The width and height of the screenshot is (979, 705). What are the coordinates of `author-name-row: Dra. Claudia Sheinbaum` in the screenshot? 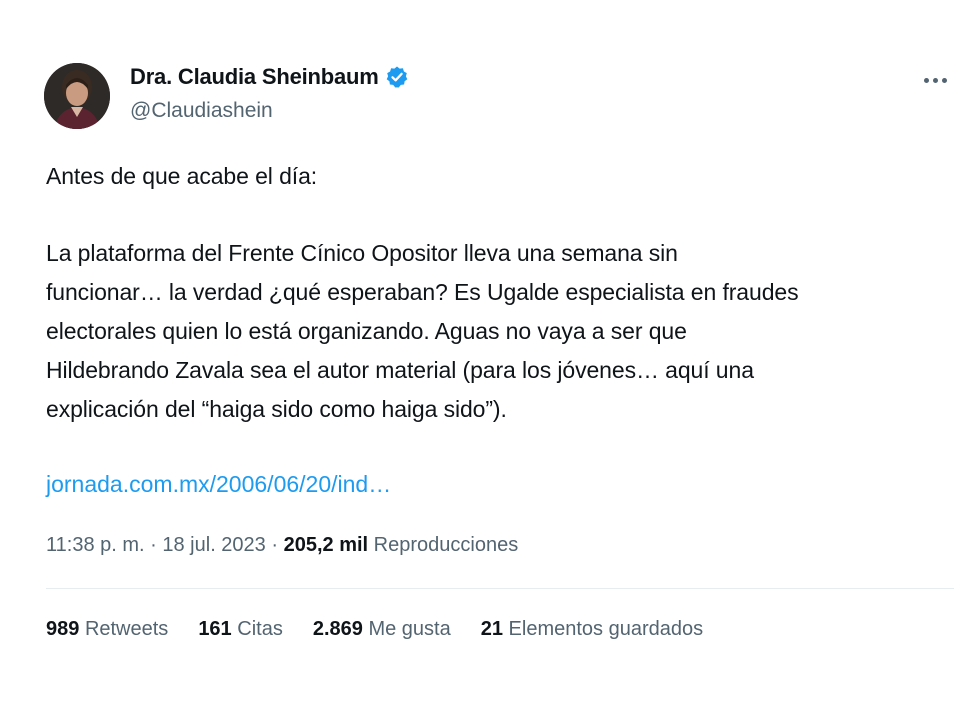 It's located at (269, 77).